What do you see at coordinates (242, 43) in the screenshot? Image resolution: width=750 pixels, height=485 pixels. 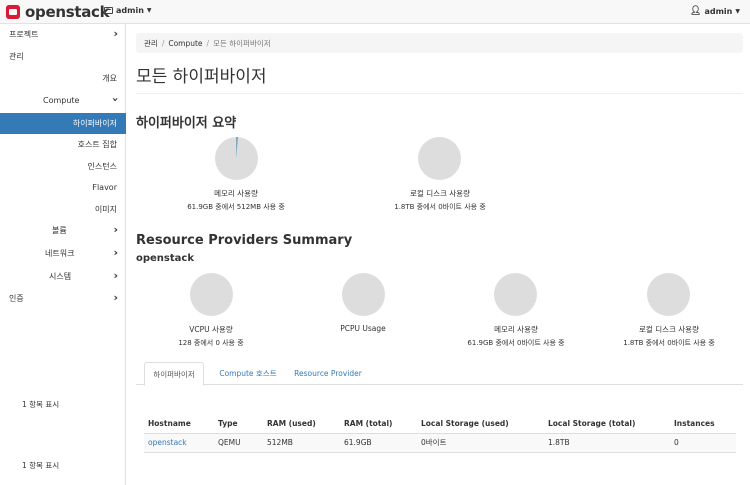 I see `breadcrumb-item-current: 모든 하이퍼바이저` at bounding box center [242, 43].